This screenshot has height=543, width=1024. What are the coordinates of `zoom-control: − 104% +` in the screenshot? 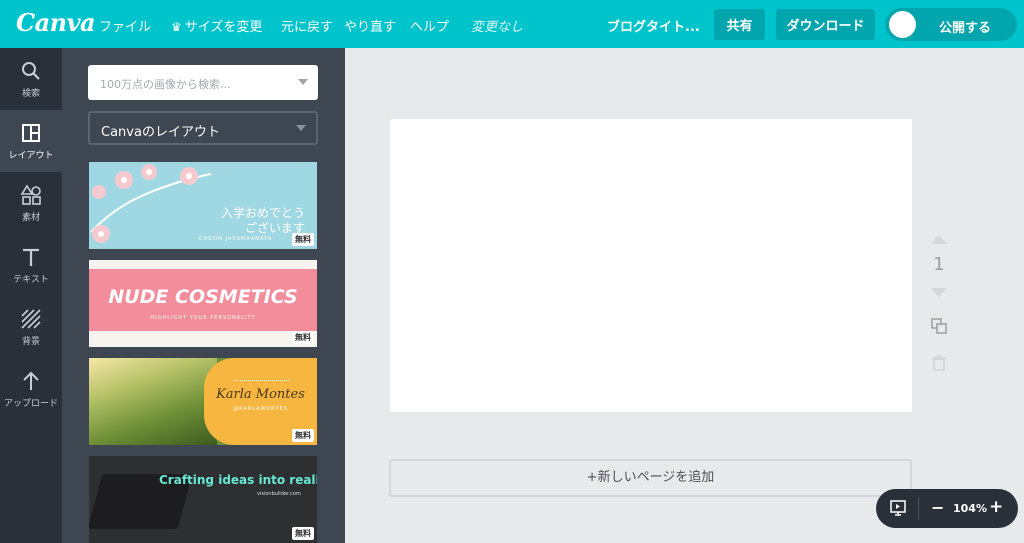 It's located at (947, 508).